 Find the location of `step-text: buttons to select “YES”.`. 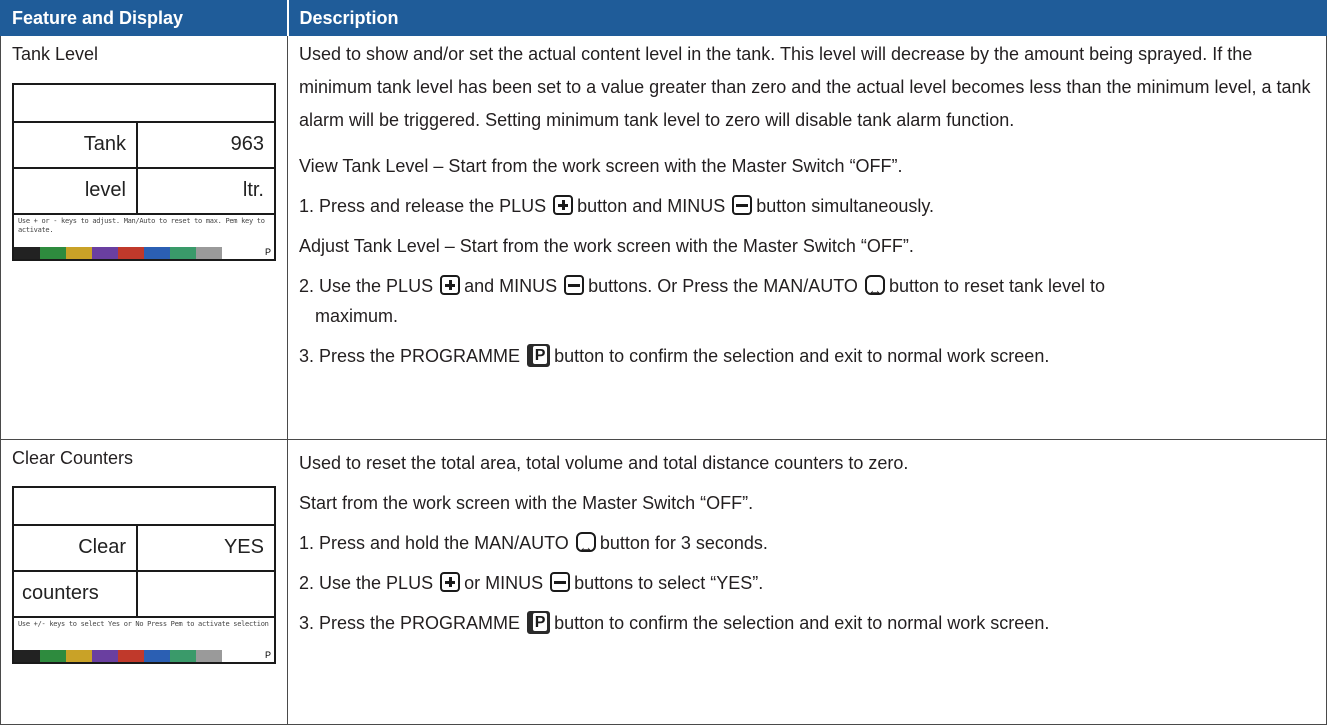

step-text: buttons to select “YES”. is located at coordinates (669, 583).